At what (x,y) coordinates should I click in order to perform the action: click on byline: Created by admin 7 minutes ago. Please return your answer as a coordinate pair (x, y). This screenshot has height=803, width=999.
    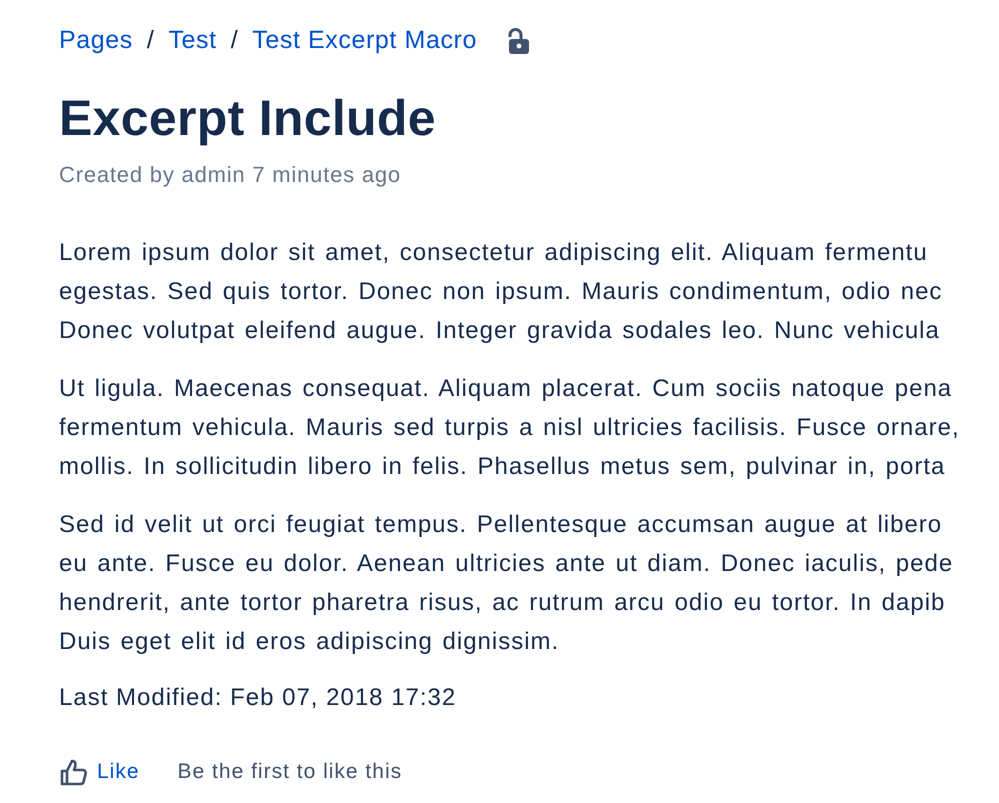
    Looking at the image, I should click on (230, 175).